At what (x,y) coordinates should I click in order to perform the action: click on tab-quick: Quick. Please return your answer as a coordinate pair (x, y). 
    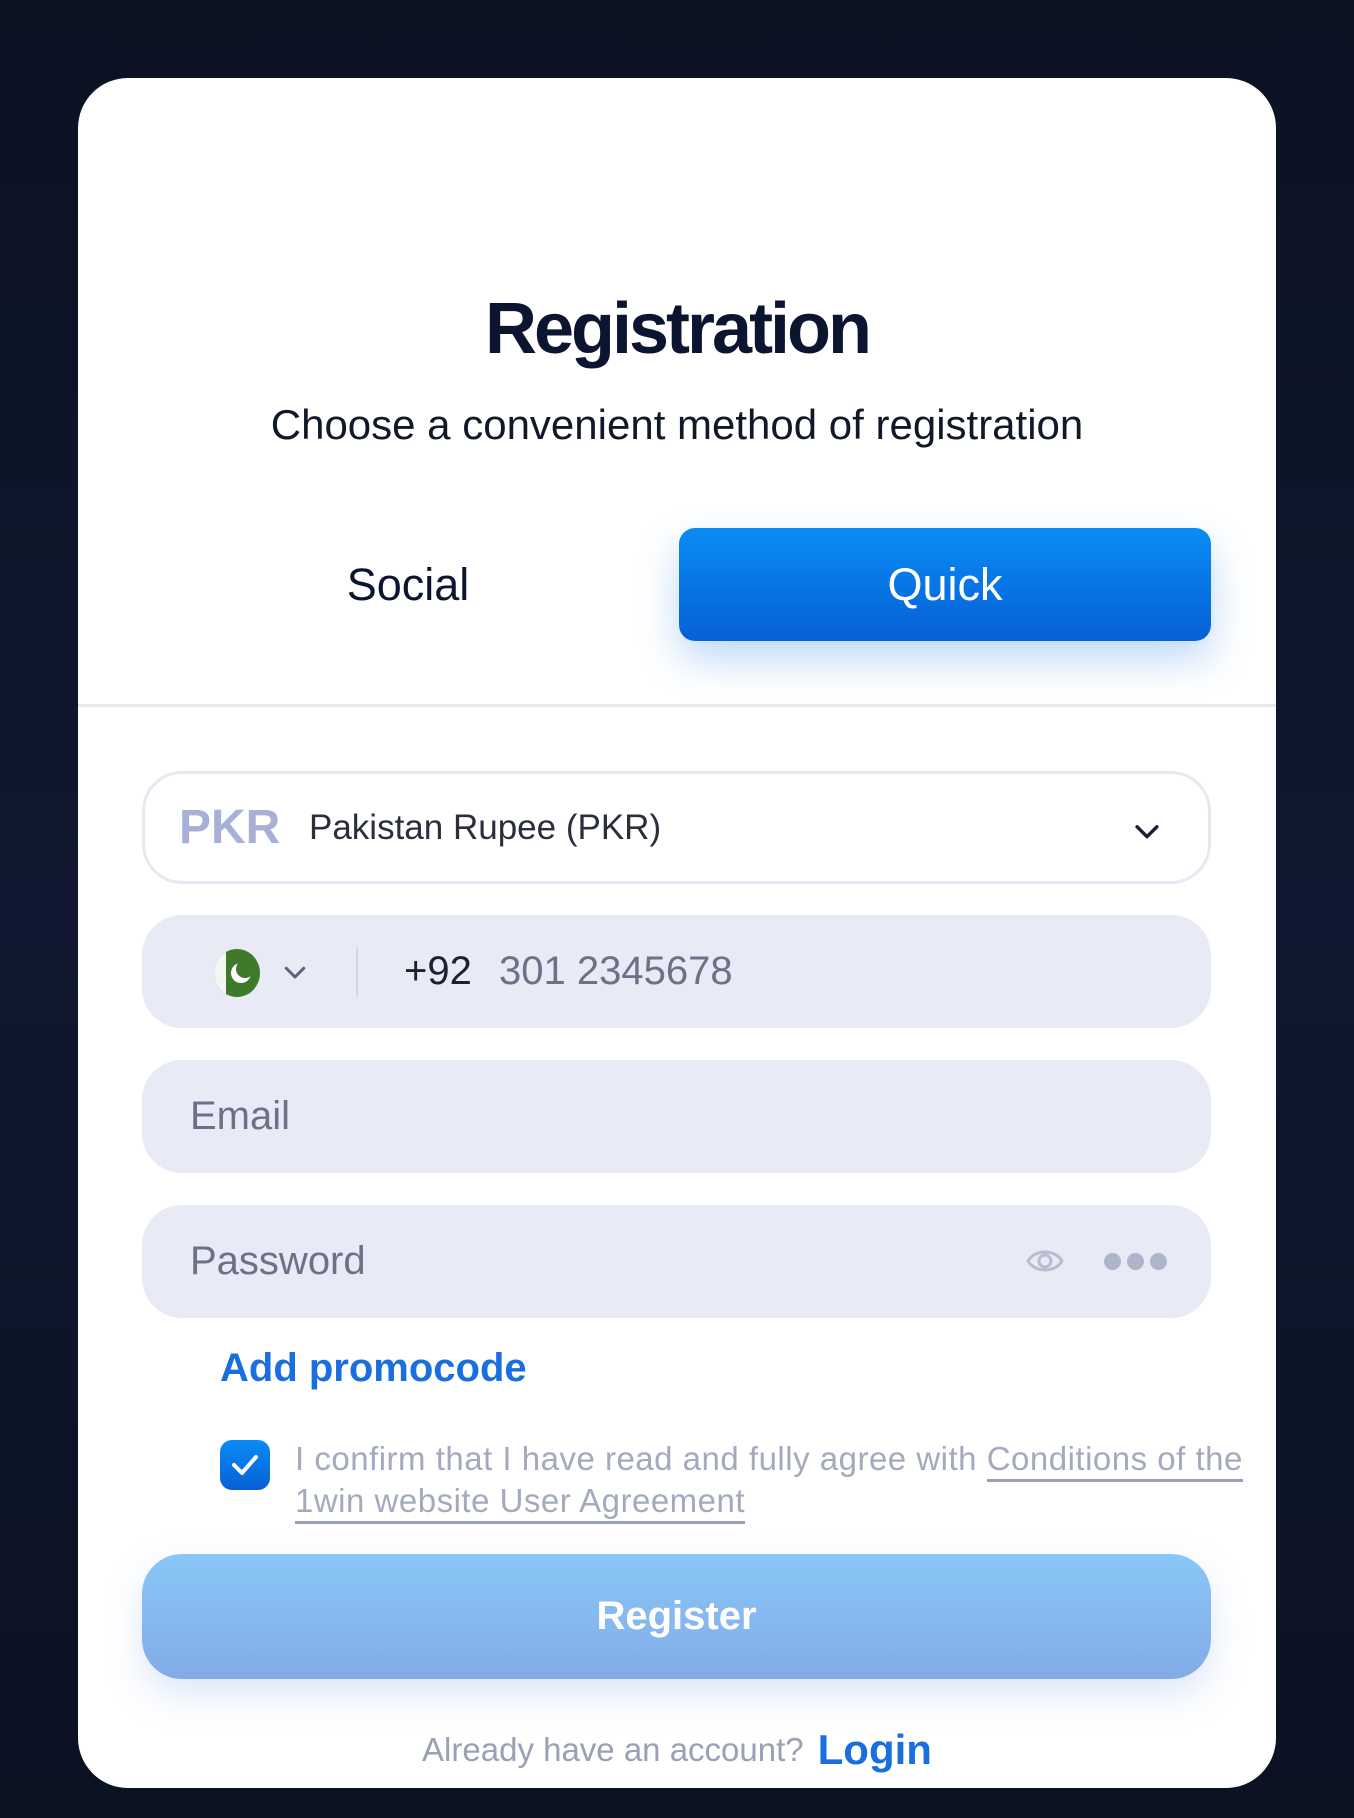
    Looking at the image, I should click on (945, 584).